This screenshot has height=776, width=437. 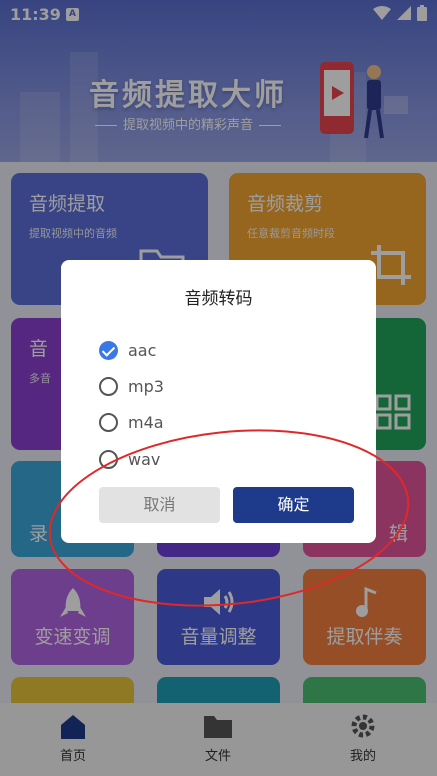 What do you see at coordinates (293, 505) in the screenshot?
I see `confirm-button: 确定` at bounding box center [293, 505].